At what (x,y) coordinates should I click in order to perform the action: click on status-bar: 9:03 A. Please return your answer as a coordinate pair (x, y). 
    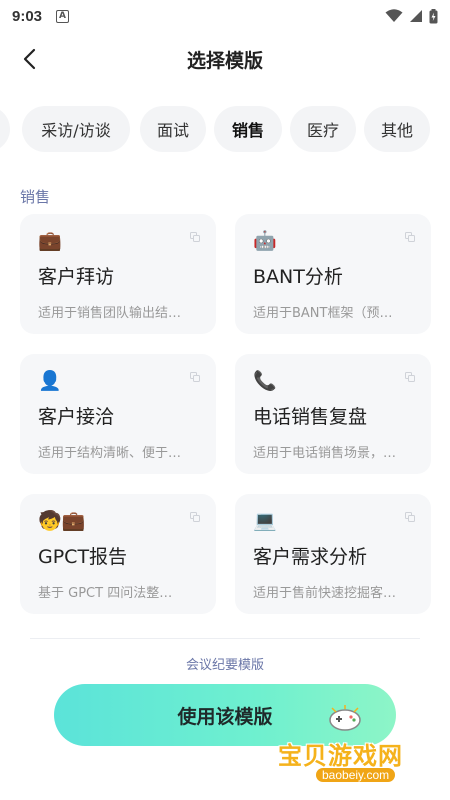
    Looking at the image, I should click on (225, 16).